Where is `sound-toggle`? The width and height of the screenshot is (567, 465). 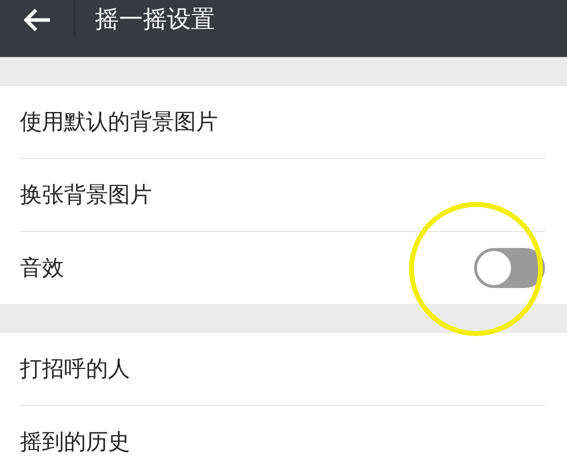 sound-toggle is located at coordinates (509, 268).